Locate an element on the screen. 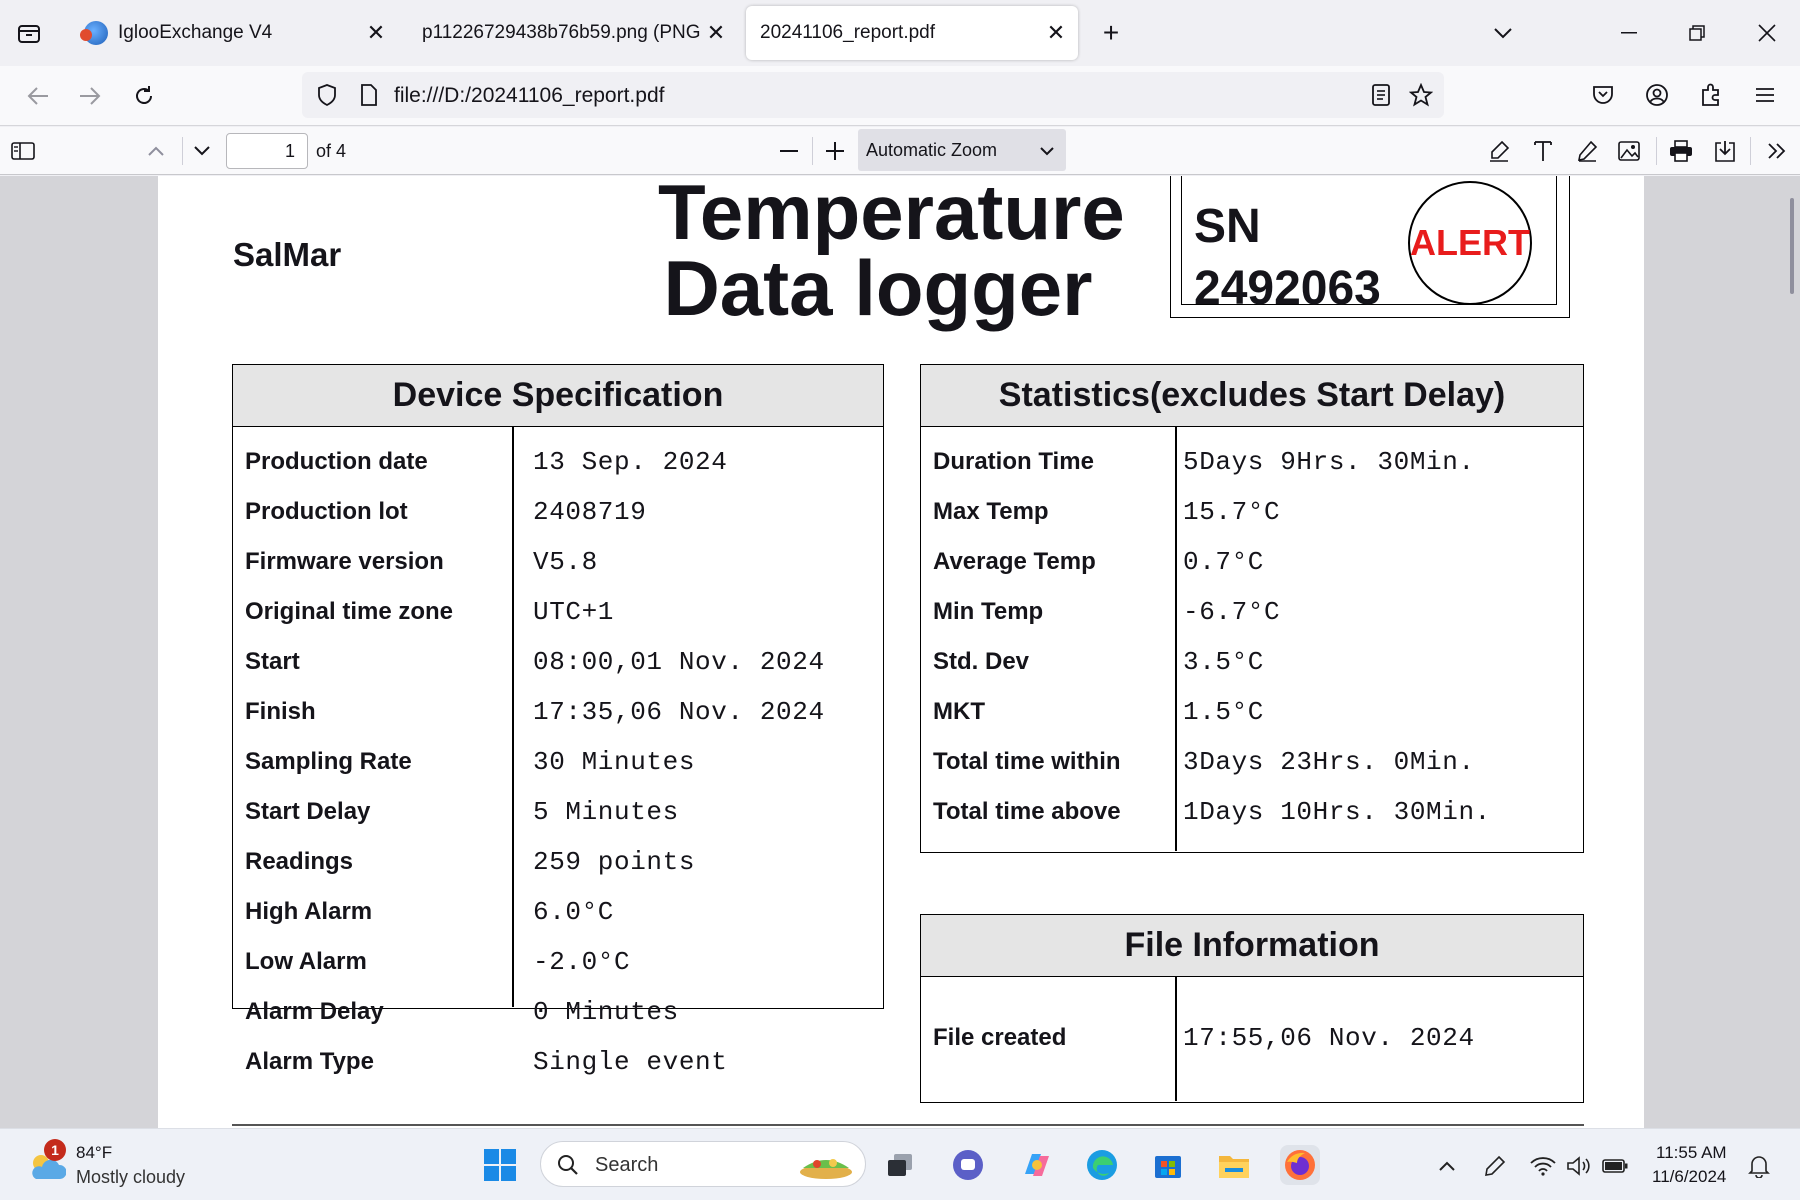 The image size is (1800, 1200). show-hidden-icons-chevron-icon is located at coordinates (1447, 1166).